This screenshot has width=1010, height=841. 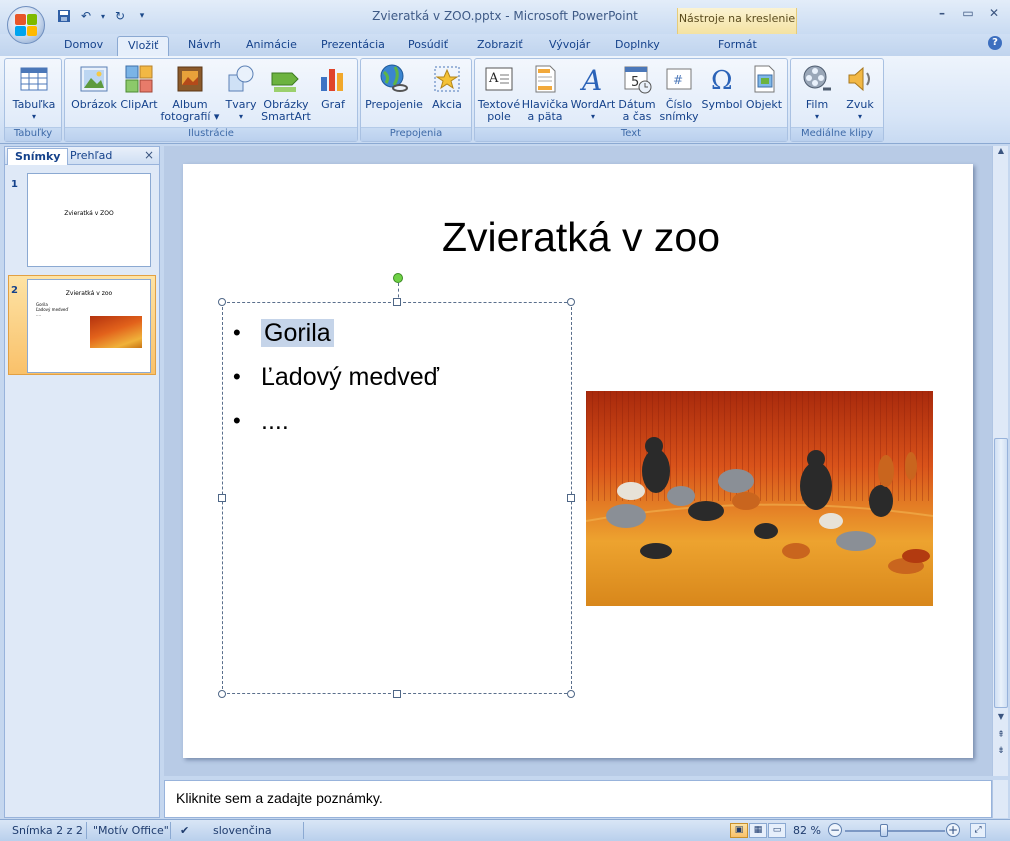 I want to click on zoom-slider, so click(x=895, y=831).